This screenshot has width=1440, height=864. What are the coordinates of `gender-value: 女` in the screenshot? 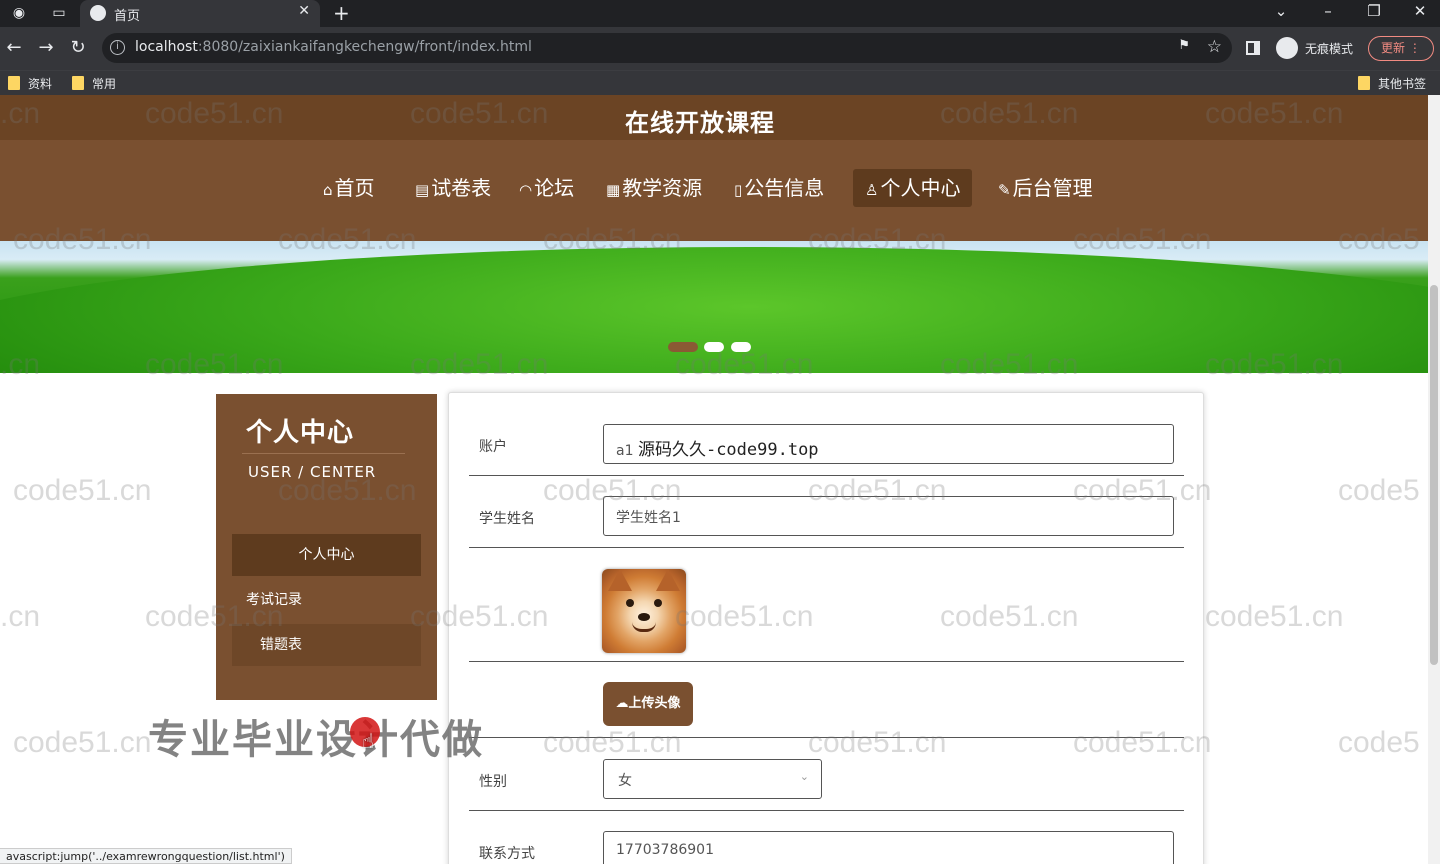 It's located at (625, 781).